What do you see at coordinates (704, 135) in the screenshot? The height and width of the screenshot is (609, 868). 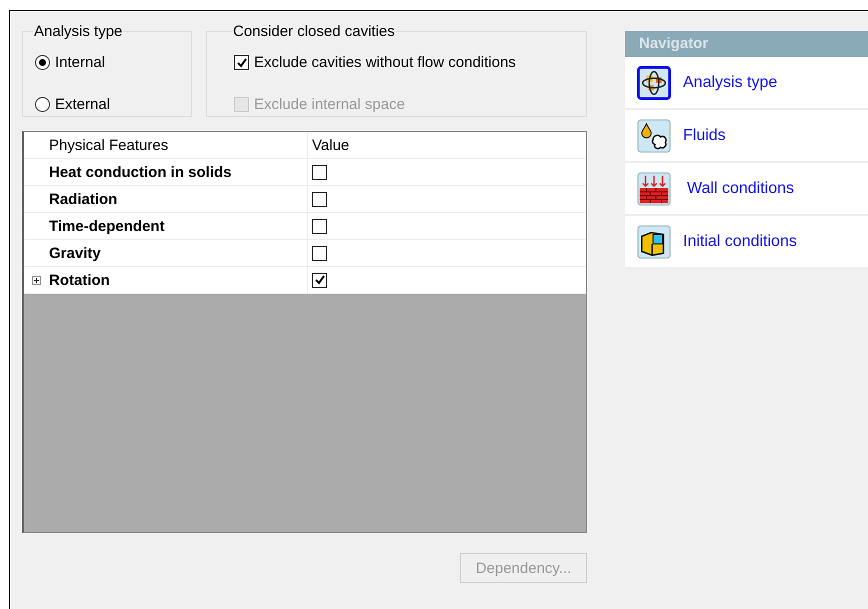 I see `navigator-link: Fluids` at bounding box center [704, 135].